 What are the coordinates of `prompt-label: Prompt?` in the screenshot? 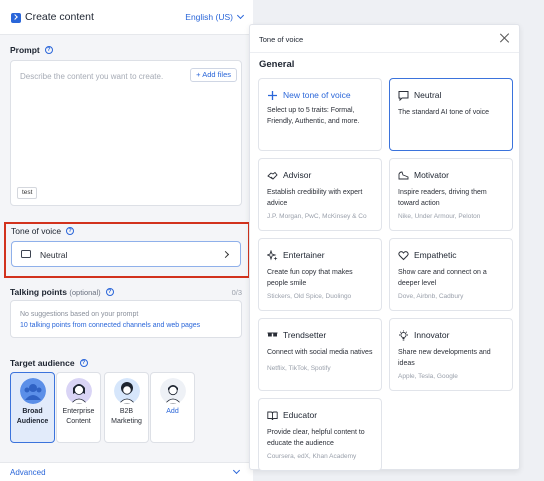 It's located at (31, 50).